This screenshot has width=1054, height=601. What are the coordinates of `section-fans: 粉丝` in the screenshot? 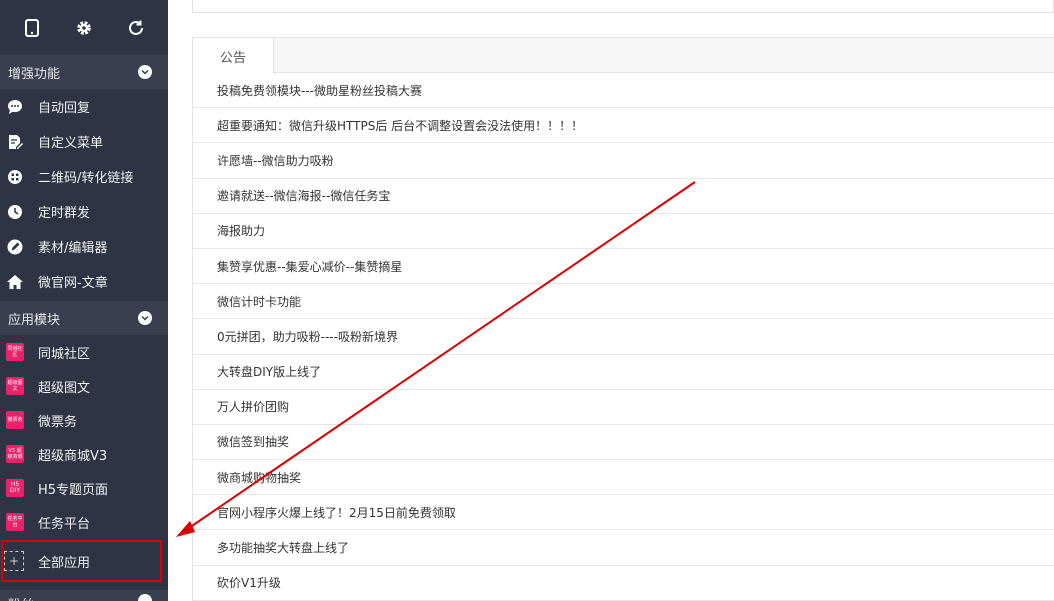 It's located at (84, 595).